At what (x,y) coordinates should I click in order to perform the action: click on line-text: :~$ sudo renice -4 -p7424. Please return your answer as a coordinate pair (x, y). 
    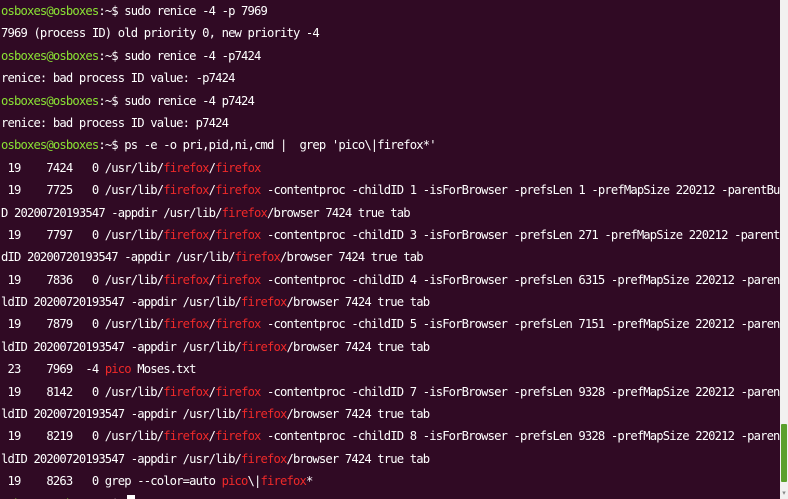
    Looking at the image, I should click on (179, 55).